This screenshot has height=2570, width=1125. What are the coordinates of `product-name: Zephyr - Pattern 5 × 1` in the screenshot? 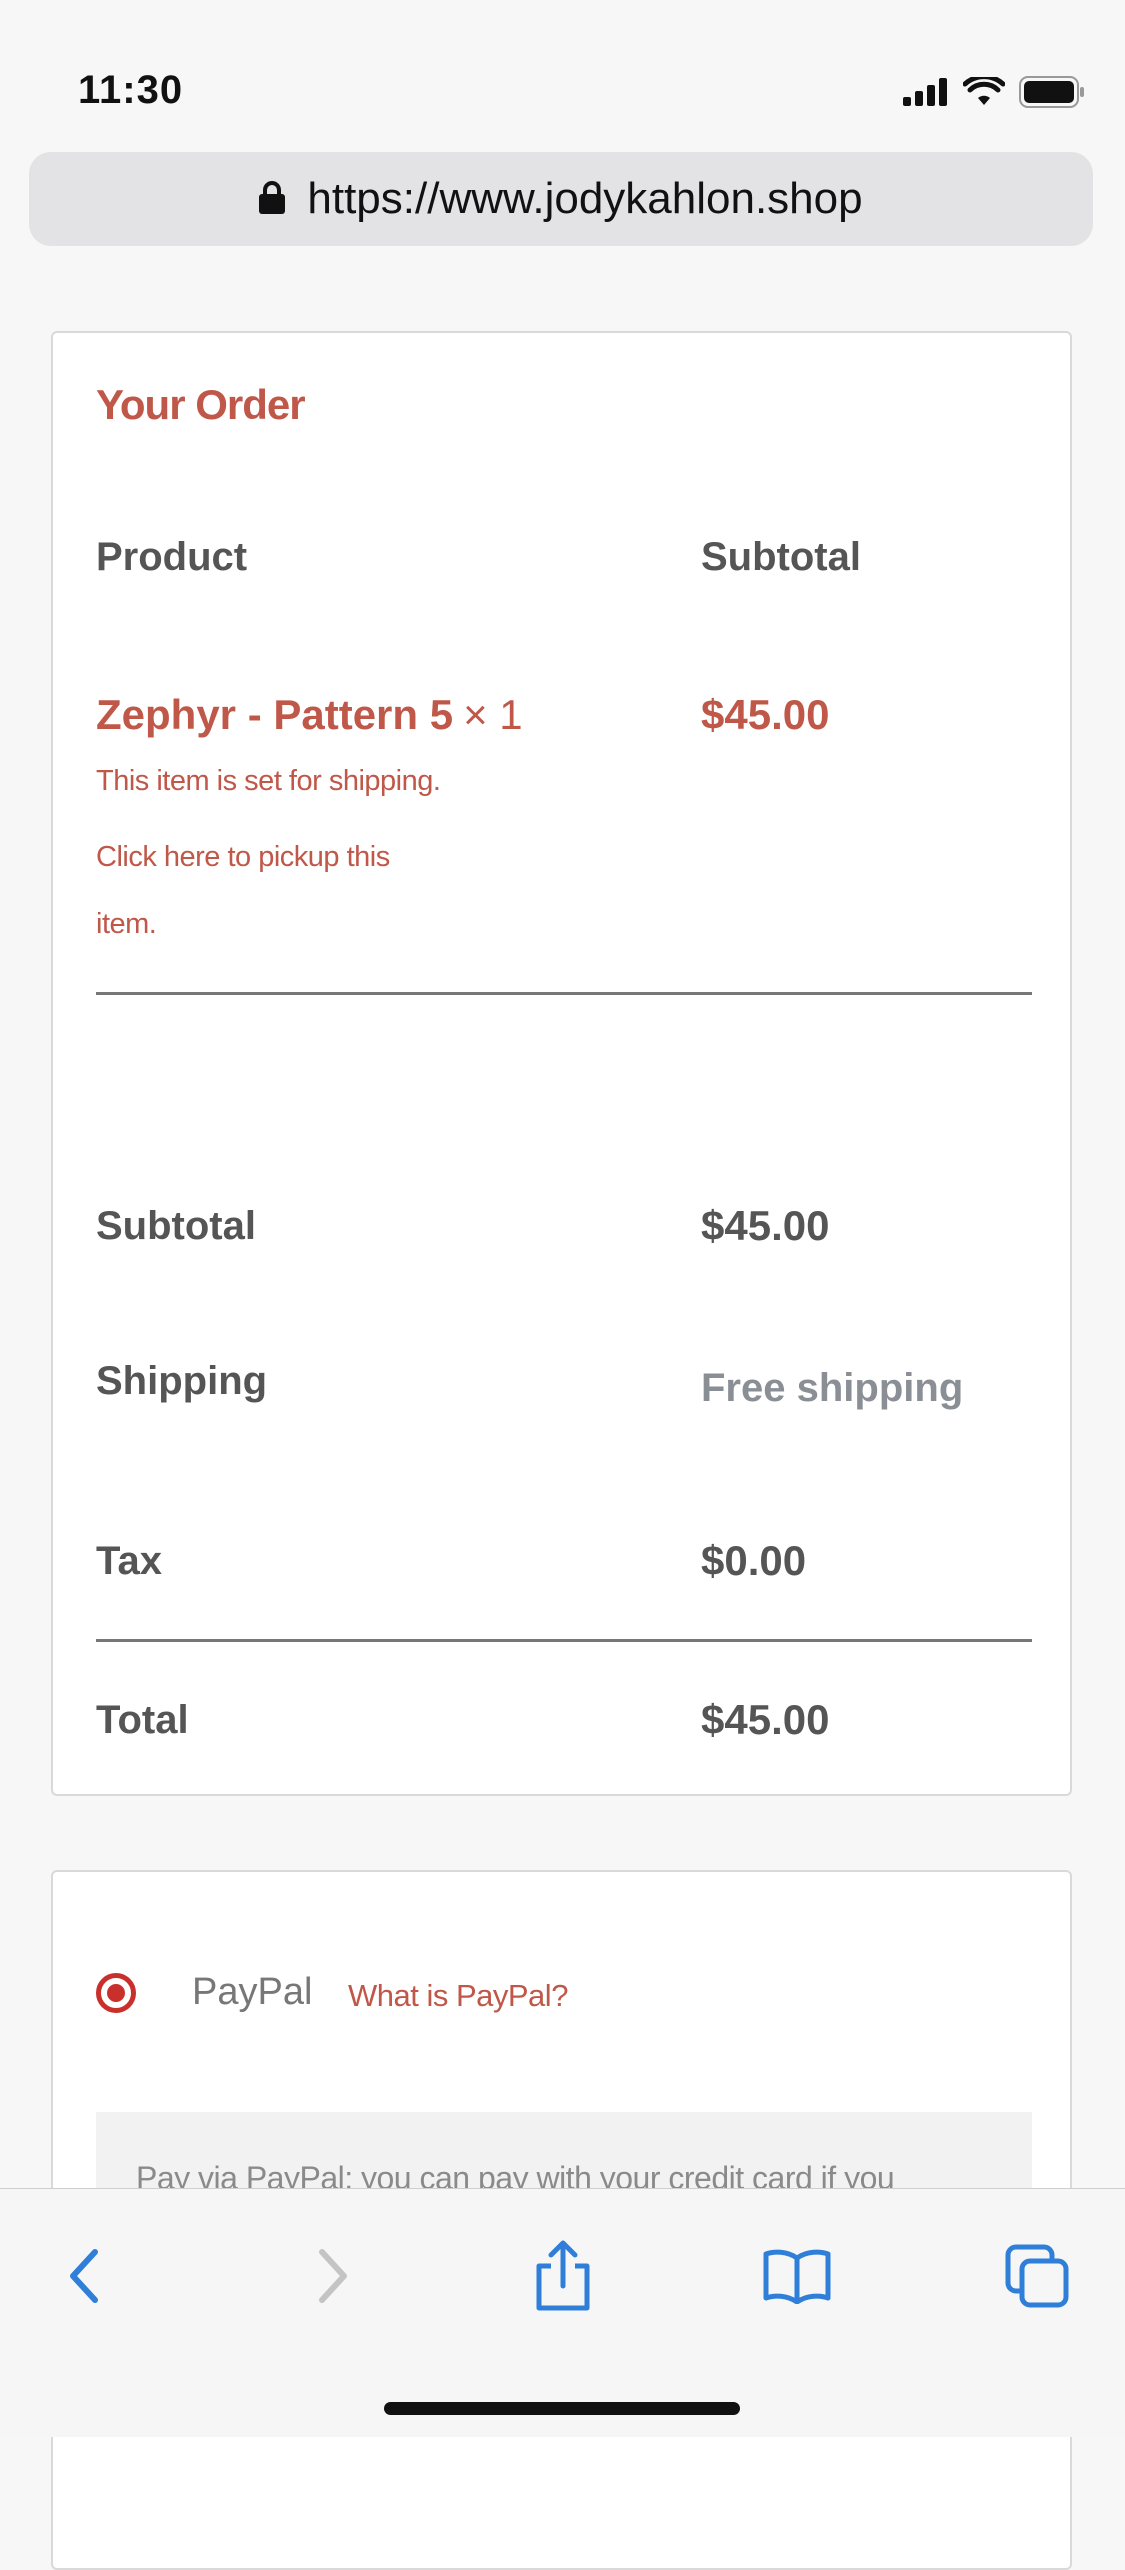 It's located at (309, 715).